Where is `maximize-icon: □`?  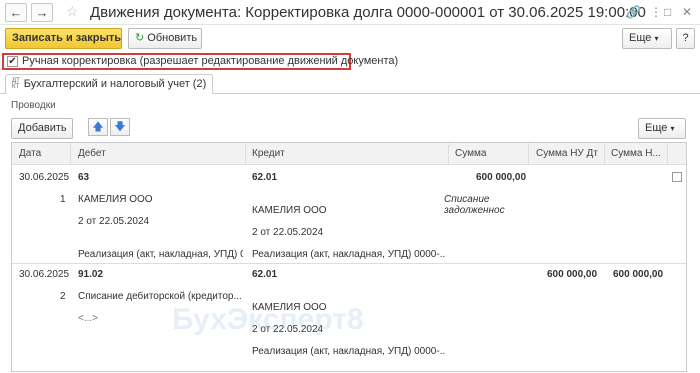 maximize-icon: □ is located at coordinates (667, 12).